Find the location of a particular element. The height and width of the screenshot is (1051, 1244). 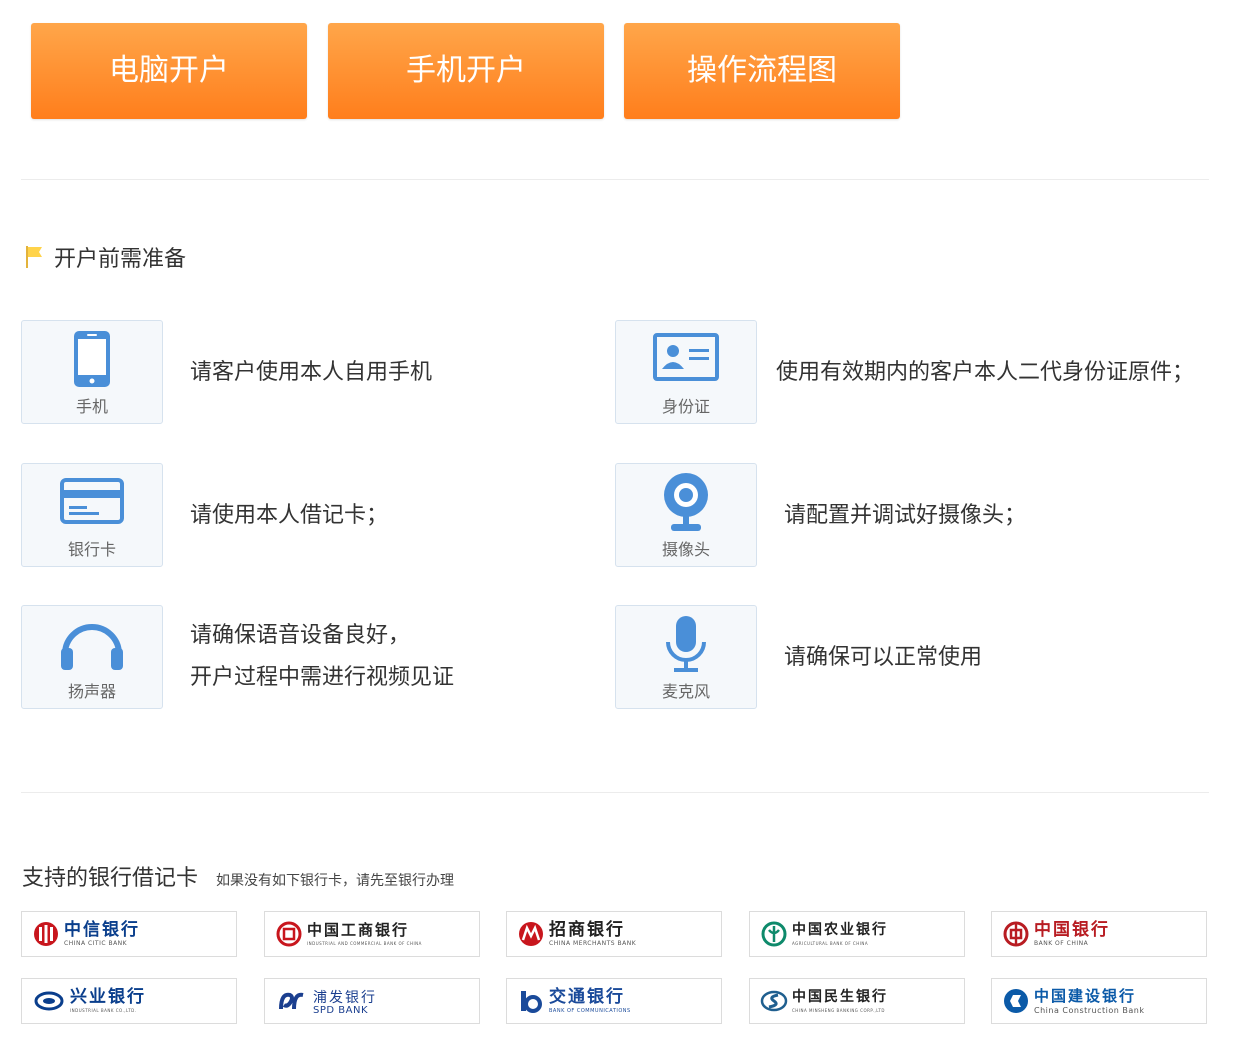

flowchart-button: 操作流程图 is located at coordinates (762, 71).